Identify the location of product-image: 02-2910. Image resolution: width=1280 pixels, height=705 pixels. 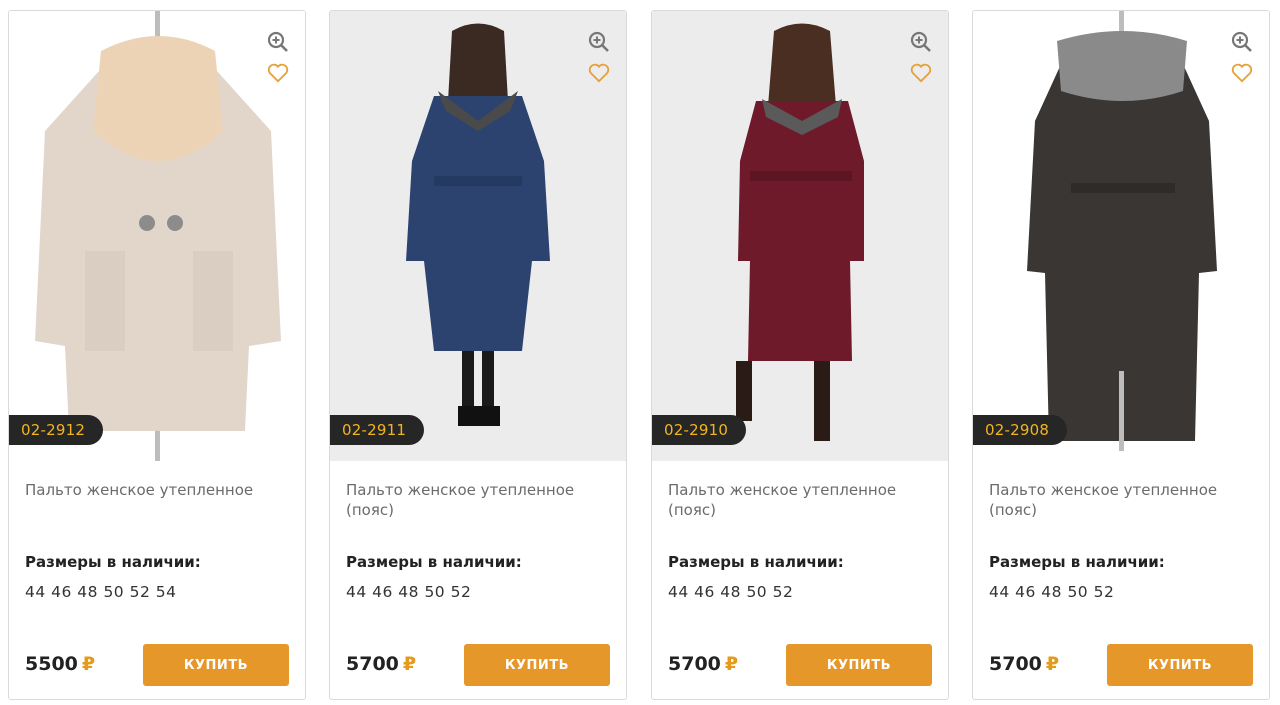
(800, 236).